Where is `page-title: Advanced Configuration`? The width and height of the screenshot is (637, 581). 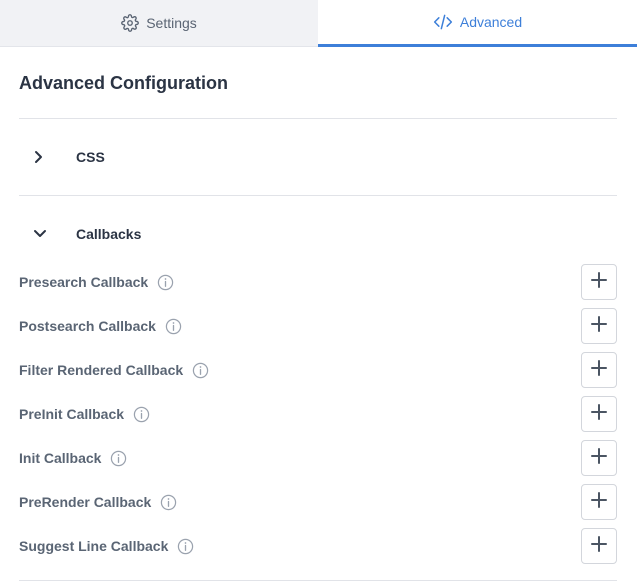
page-title: Advanced Configuration is located at coordinates (124, 83).